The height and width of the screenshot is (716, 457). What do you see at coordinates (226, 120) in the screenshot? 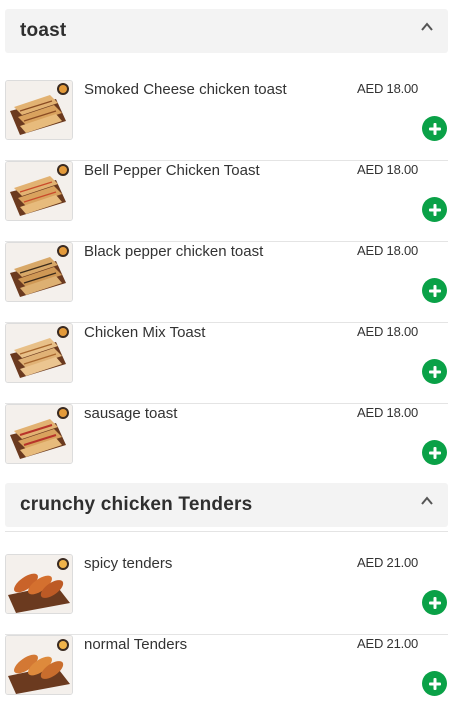
I see `menu-item: Smoked Cheese chicken toast AED 18.00` at bounding box center [226, 120].